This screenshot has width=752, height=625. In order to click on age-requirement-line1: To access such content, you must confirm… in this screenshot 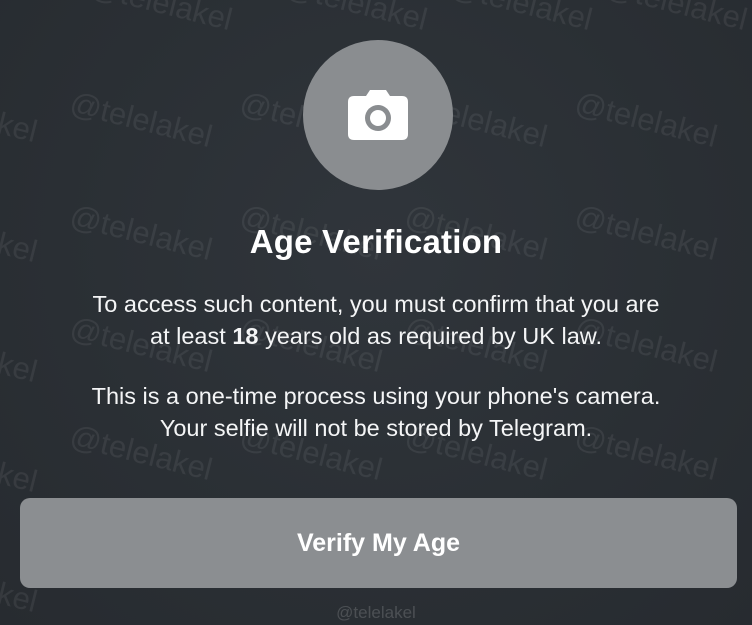, I will do `click(376, 304)`.